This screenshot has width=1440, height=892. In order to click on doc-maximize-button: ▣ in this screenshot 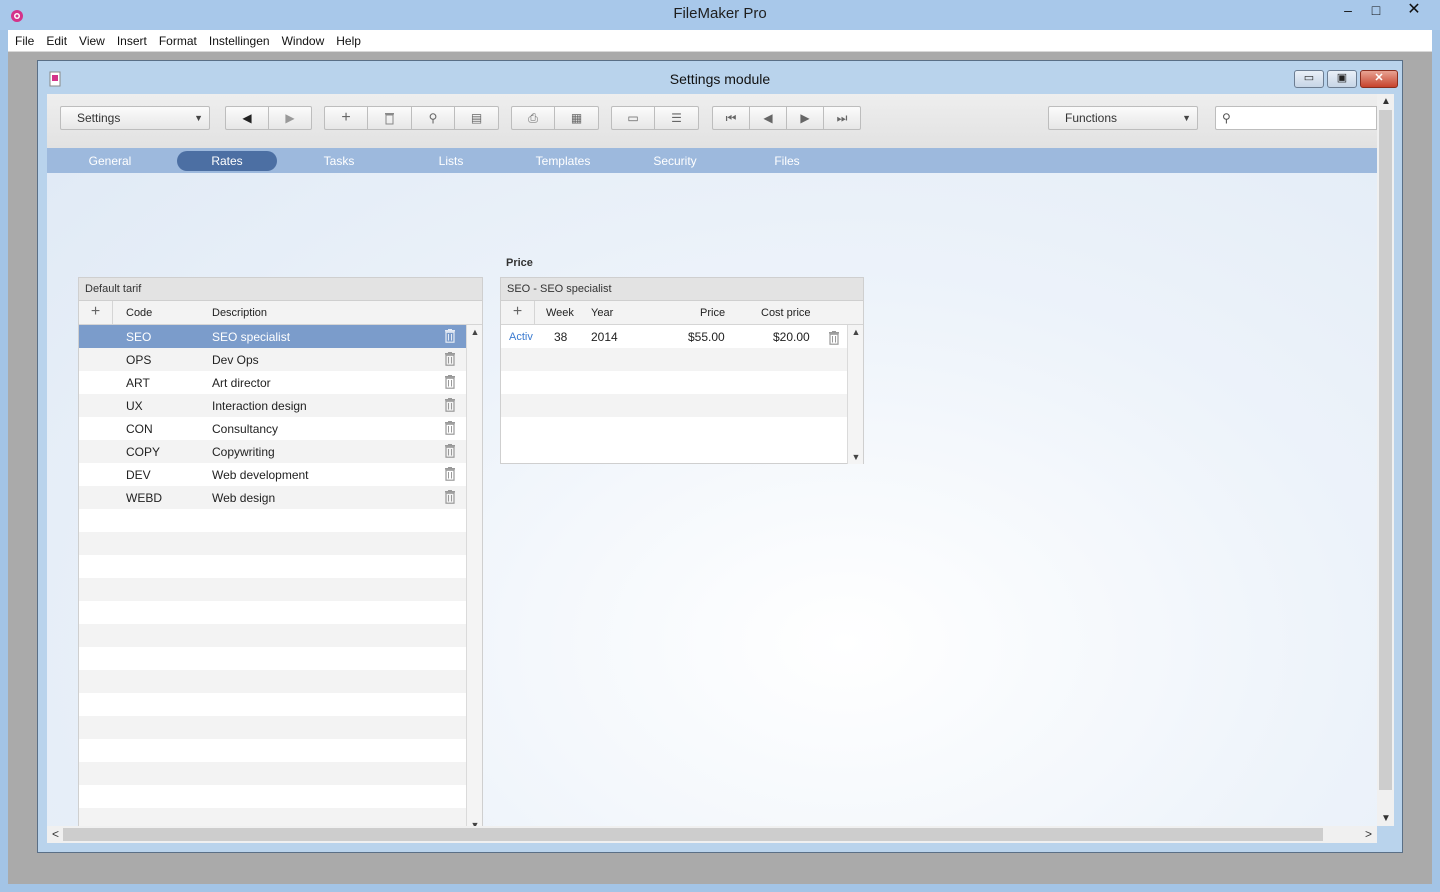, I will do `click(1342, 79)`.